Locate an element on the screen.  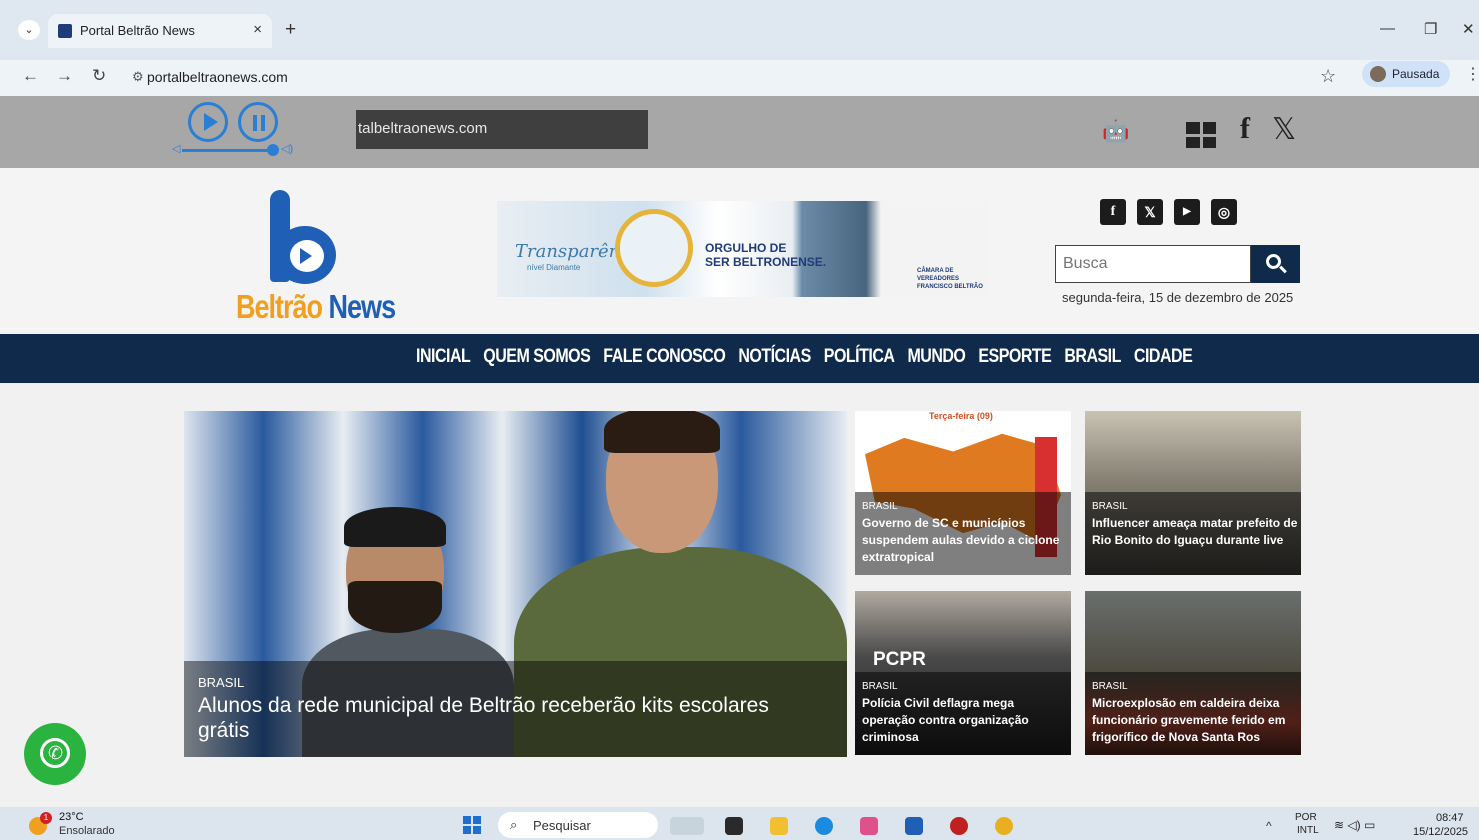
site-logo: Beltrão News is located at coordinates (316, 258).